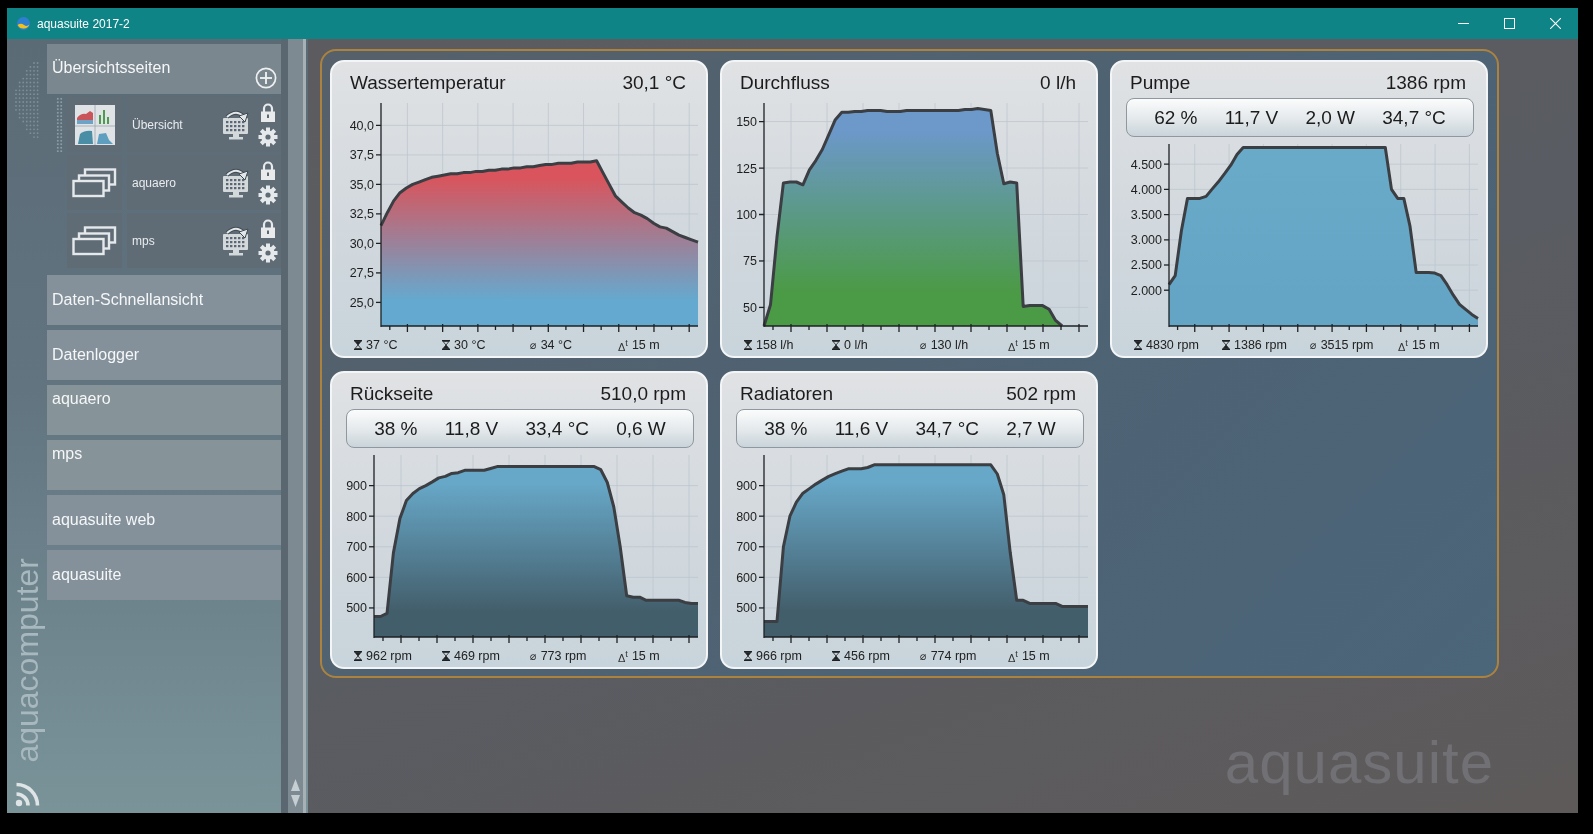  What do you see at coordinates (750, 261) in the screenshot?
I see `y-axis-label: 75` at bounding box center [750, 261].